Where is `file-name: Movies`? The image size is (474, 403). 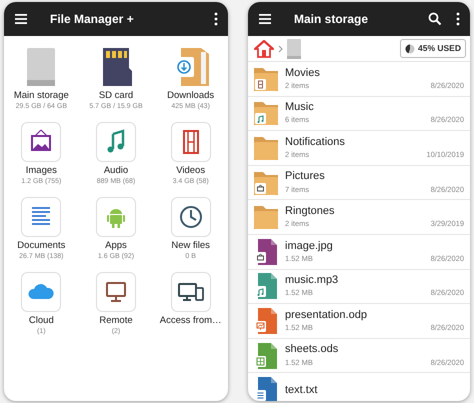 file-name: Movies is located at coordinates (303, 73).